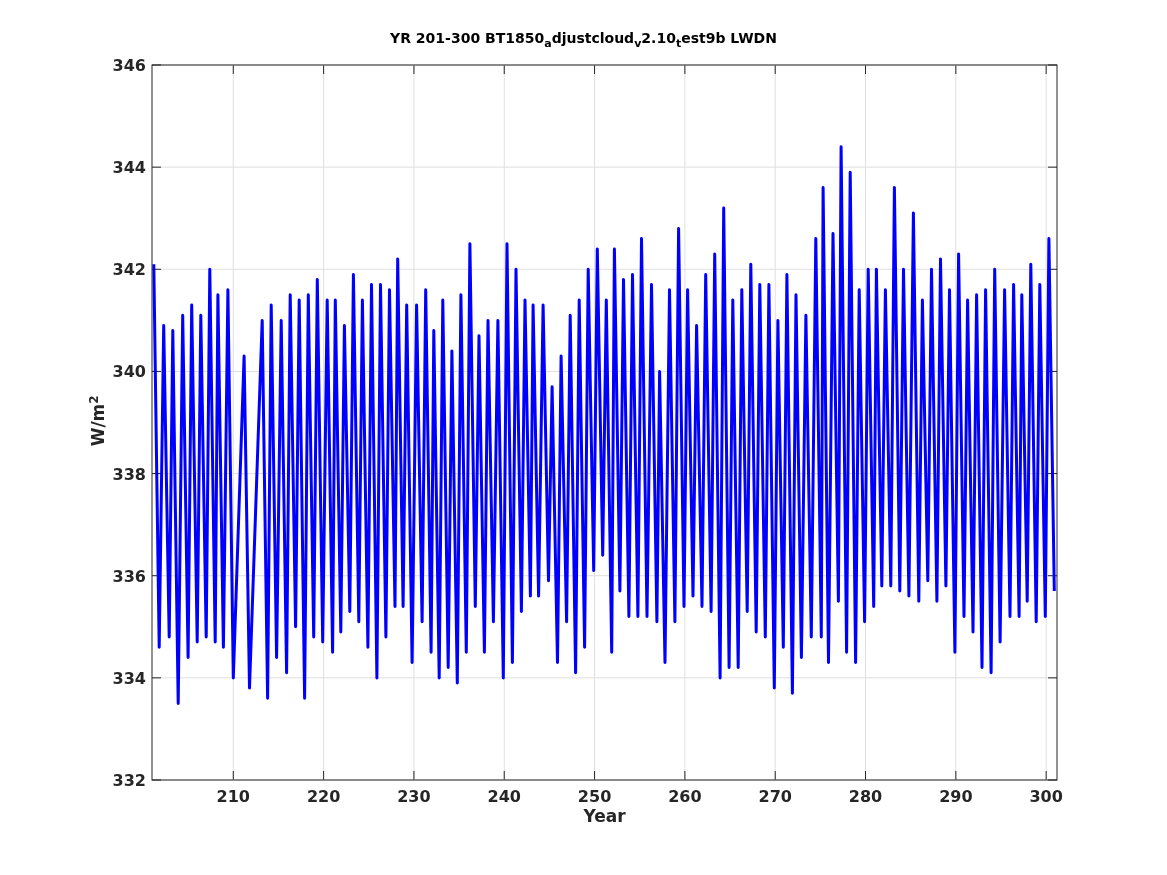 Image resolution: width=1167 pixels, height=875 pixels. Describe the element at coordinates (129, 780) in the screenshot. I see `y-tick-label: 332` at that location.